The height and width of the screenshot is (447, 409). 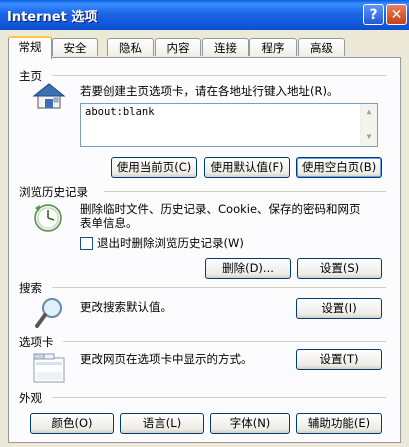 What do you see at coordinates (36, 342) in the screenshot?
I see `tabs-group-label: 选项卡` at bounding box center [36, 342].